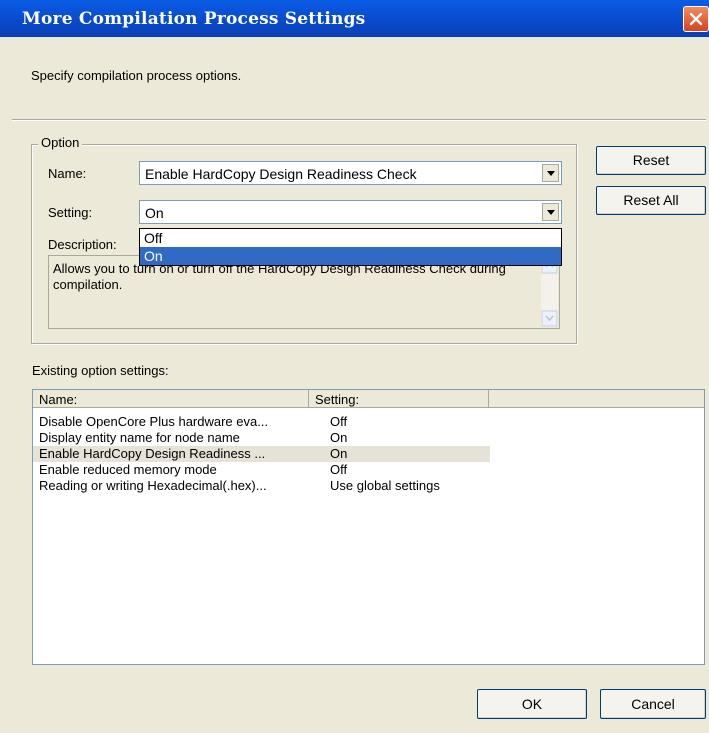 The image size is (709, 733). I want to click on name-dropdown-arrow-icon, so click(550, 173).